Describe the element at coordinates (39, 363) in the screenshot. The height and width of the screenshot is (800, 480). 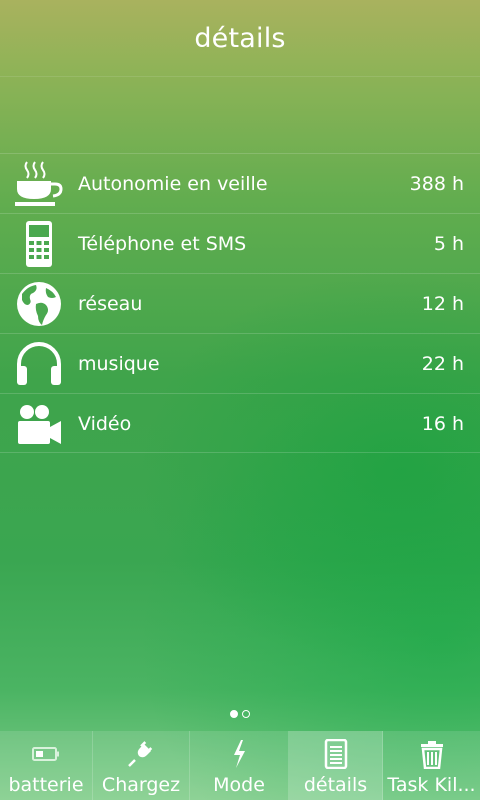
I see `headphones-icon` at that location.